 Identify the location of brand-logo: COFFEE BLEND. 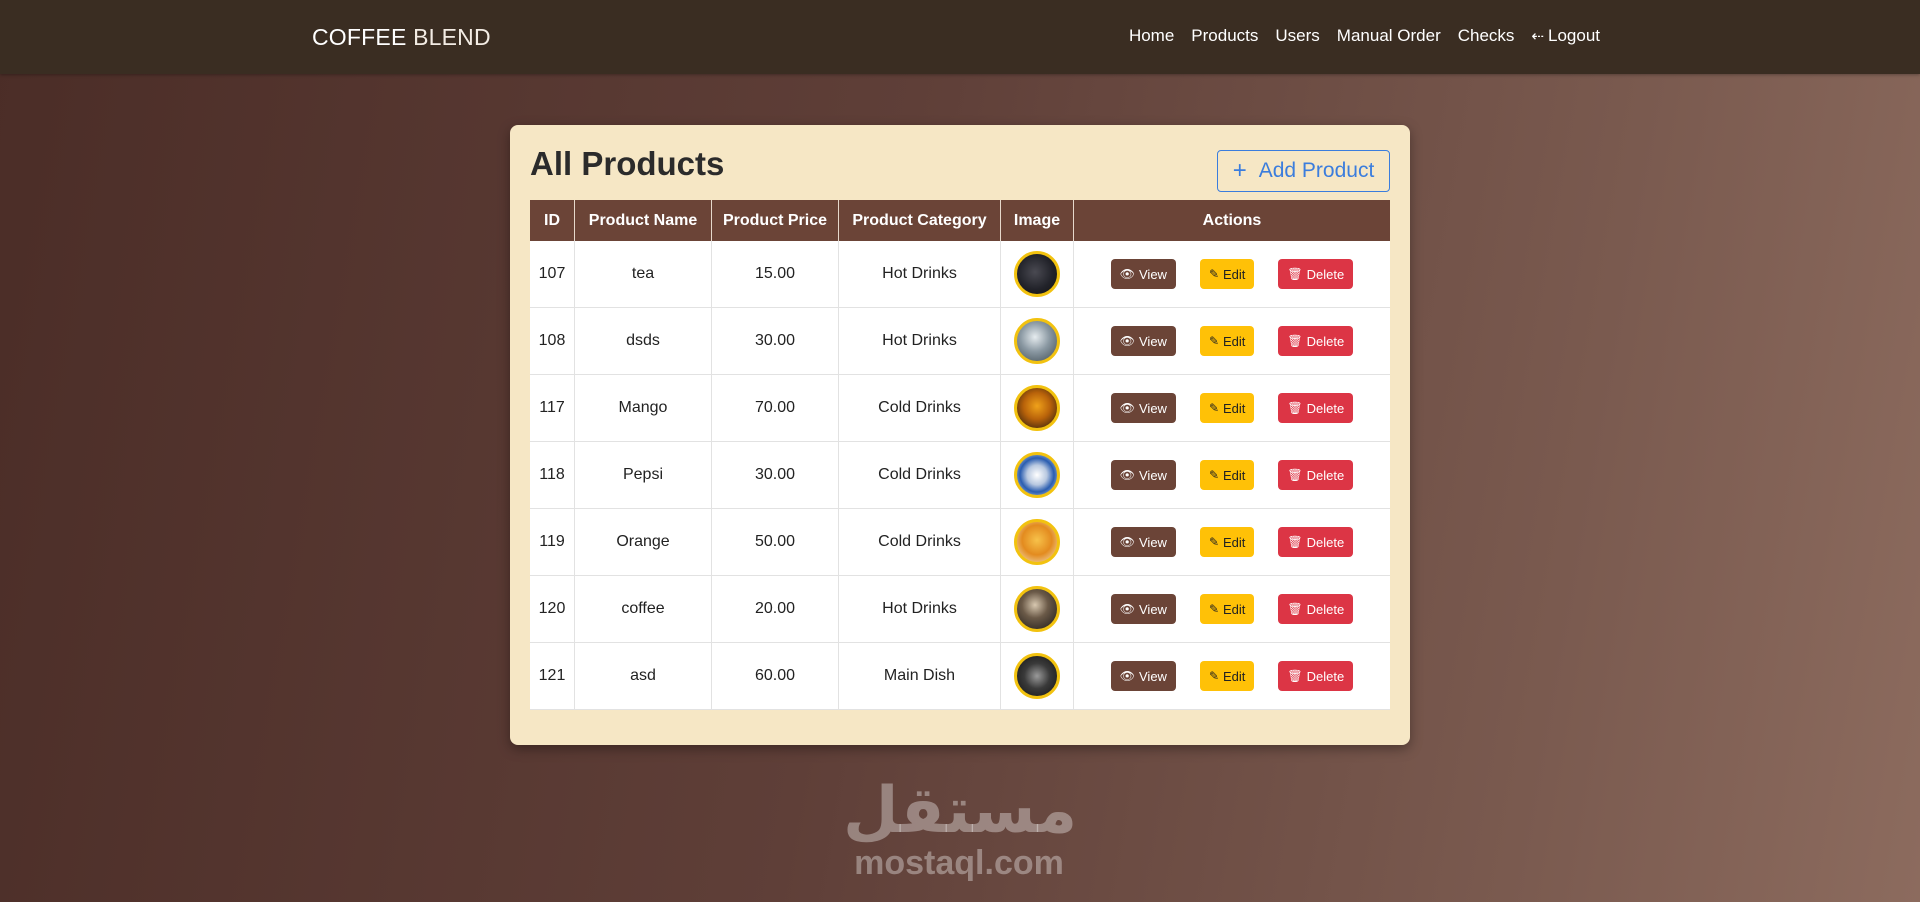
(401, 37).